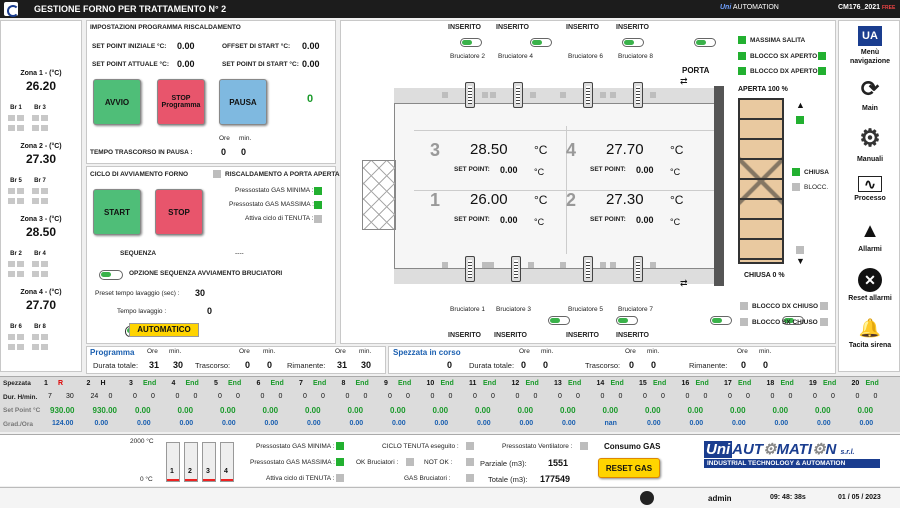  What do you see at coordinates (739, 423) in the screenshot?
I see `segment-gradient: 0.00` at bounding box center [739, 423].